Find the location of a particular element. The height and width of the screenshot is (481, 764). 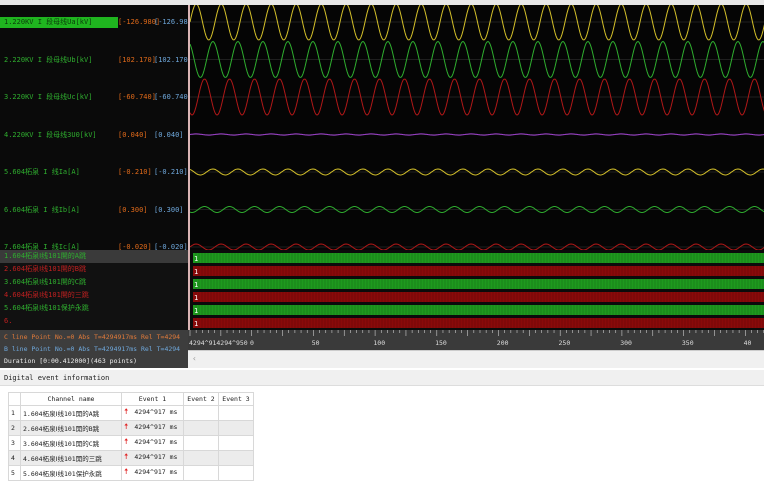

row-index: 2 is located at coordinates (14, 428).